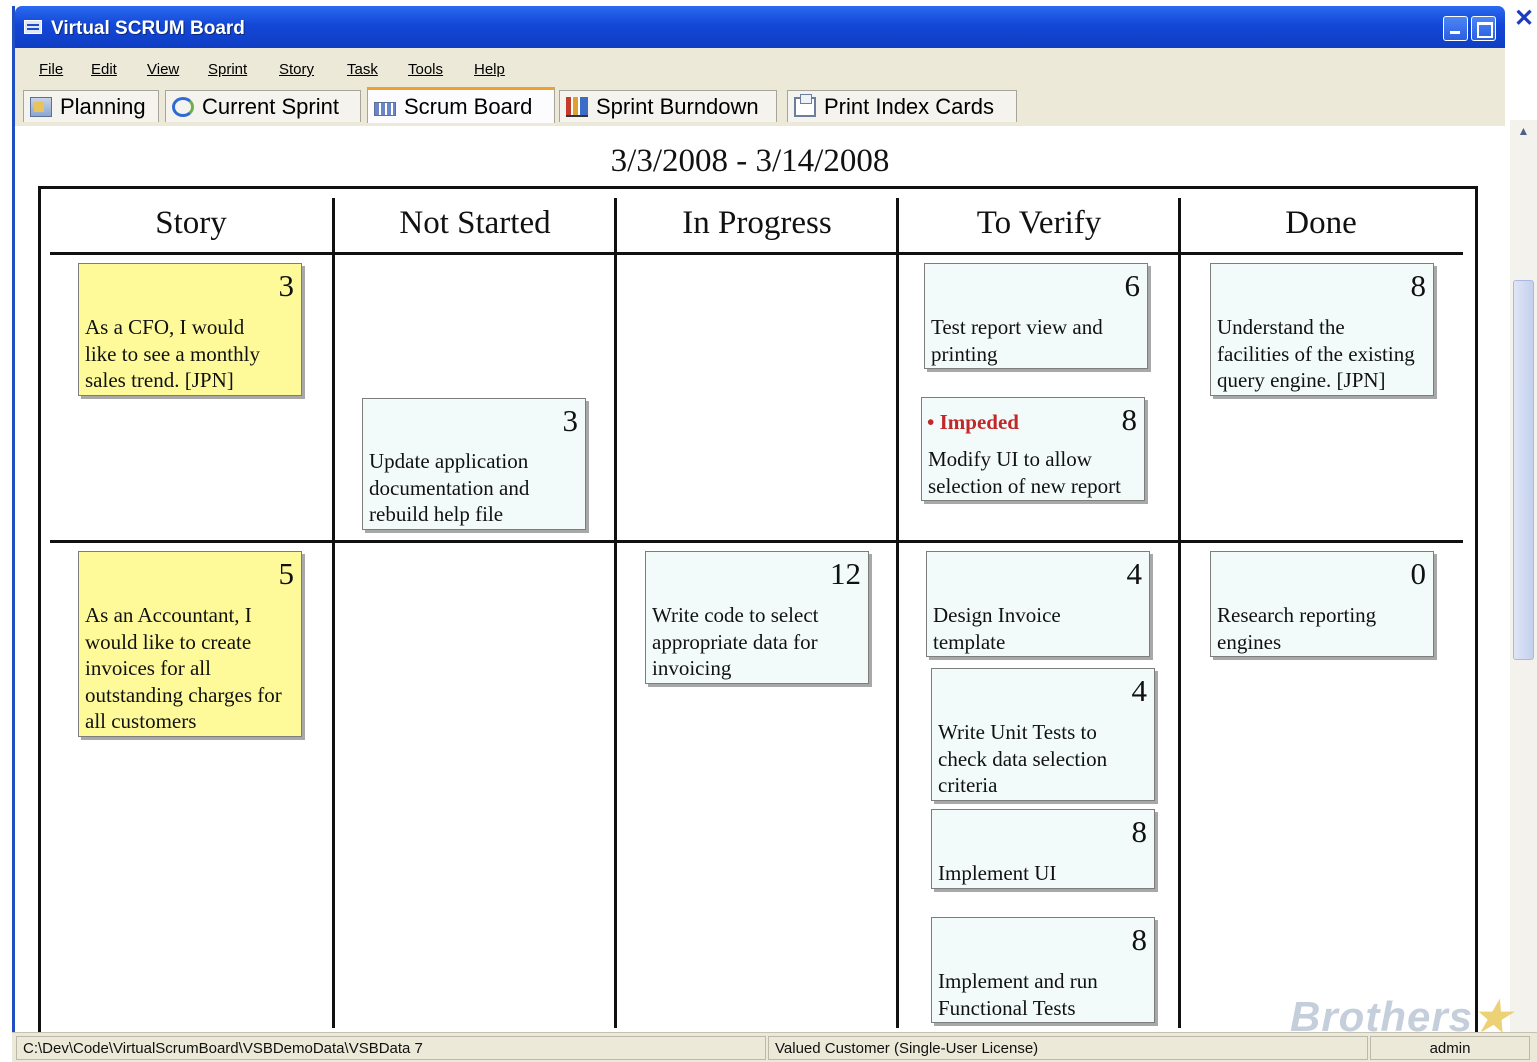  What do you see at coordinates (845, 573) in the screenshot?
I see `task-points: 12` at bounding box center [845, 573].